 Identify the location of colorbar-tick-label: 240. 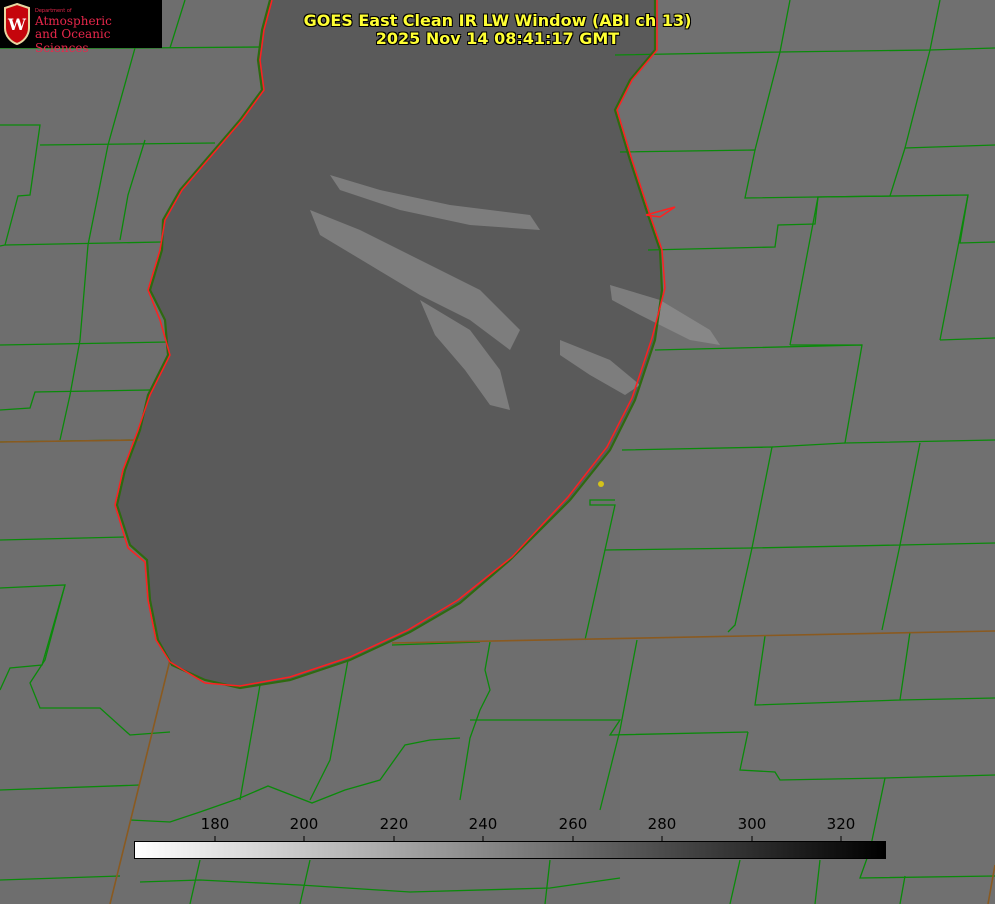
(483, 824).